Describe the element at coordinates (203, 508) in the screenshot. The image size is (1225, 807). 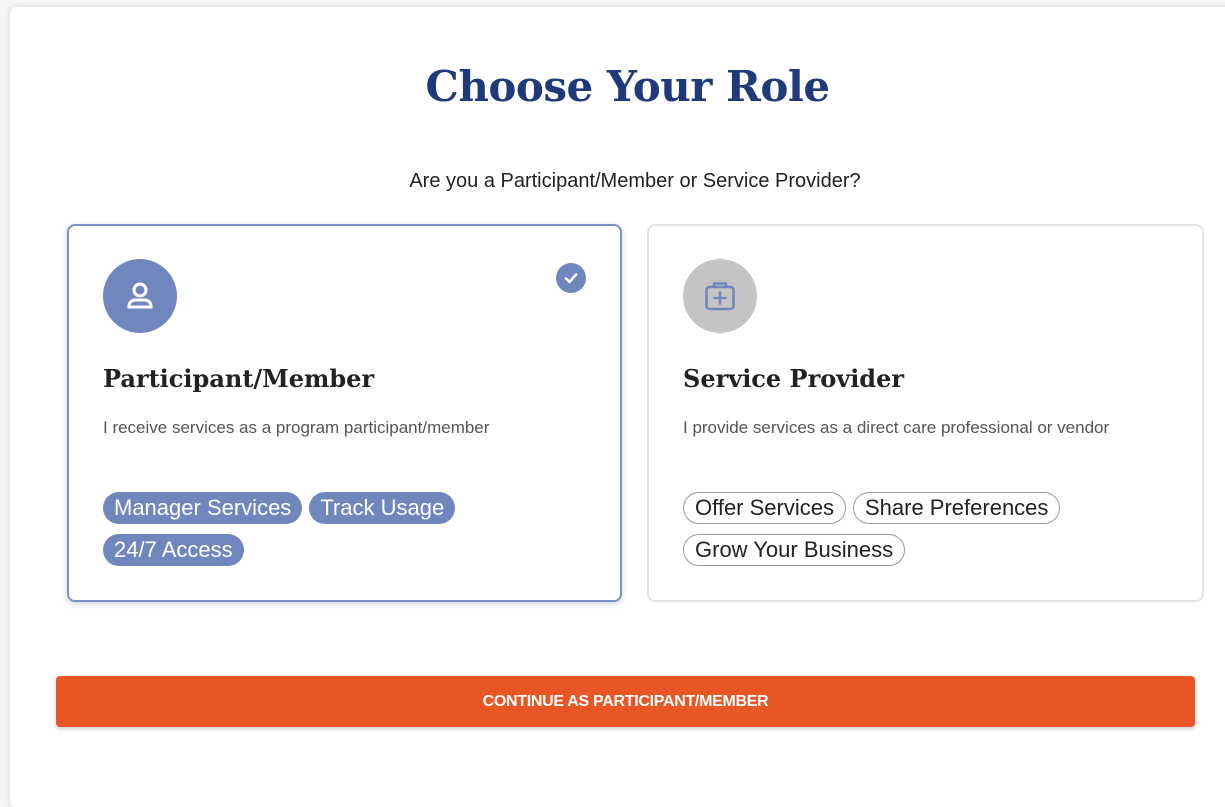
I see `role-tag: Manager Services` at that location.